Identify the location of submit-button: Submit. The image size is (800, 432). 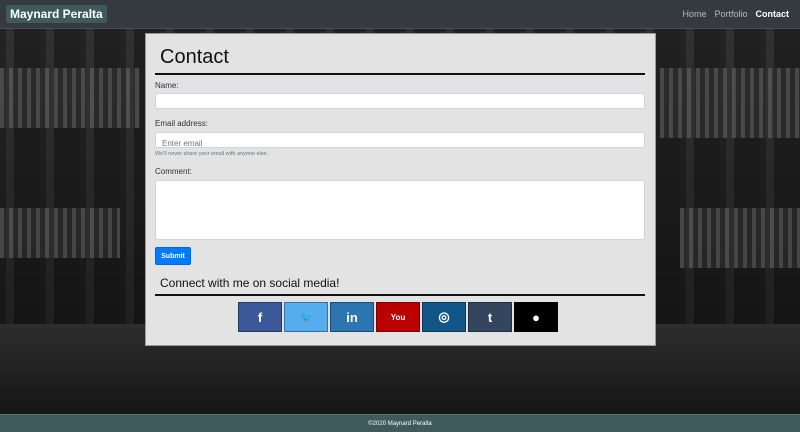
(173, 256).